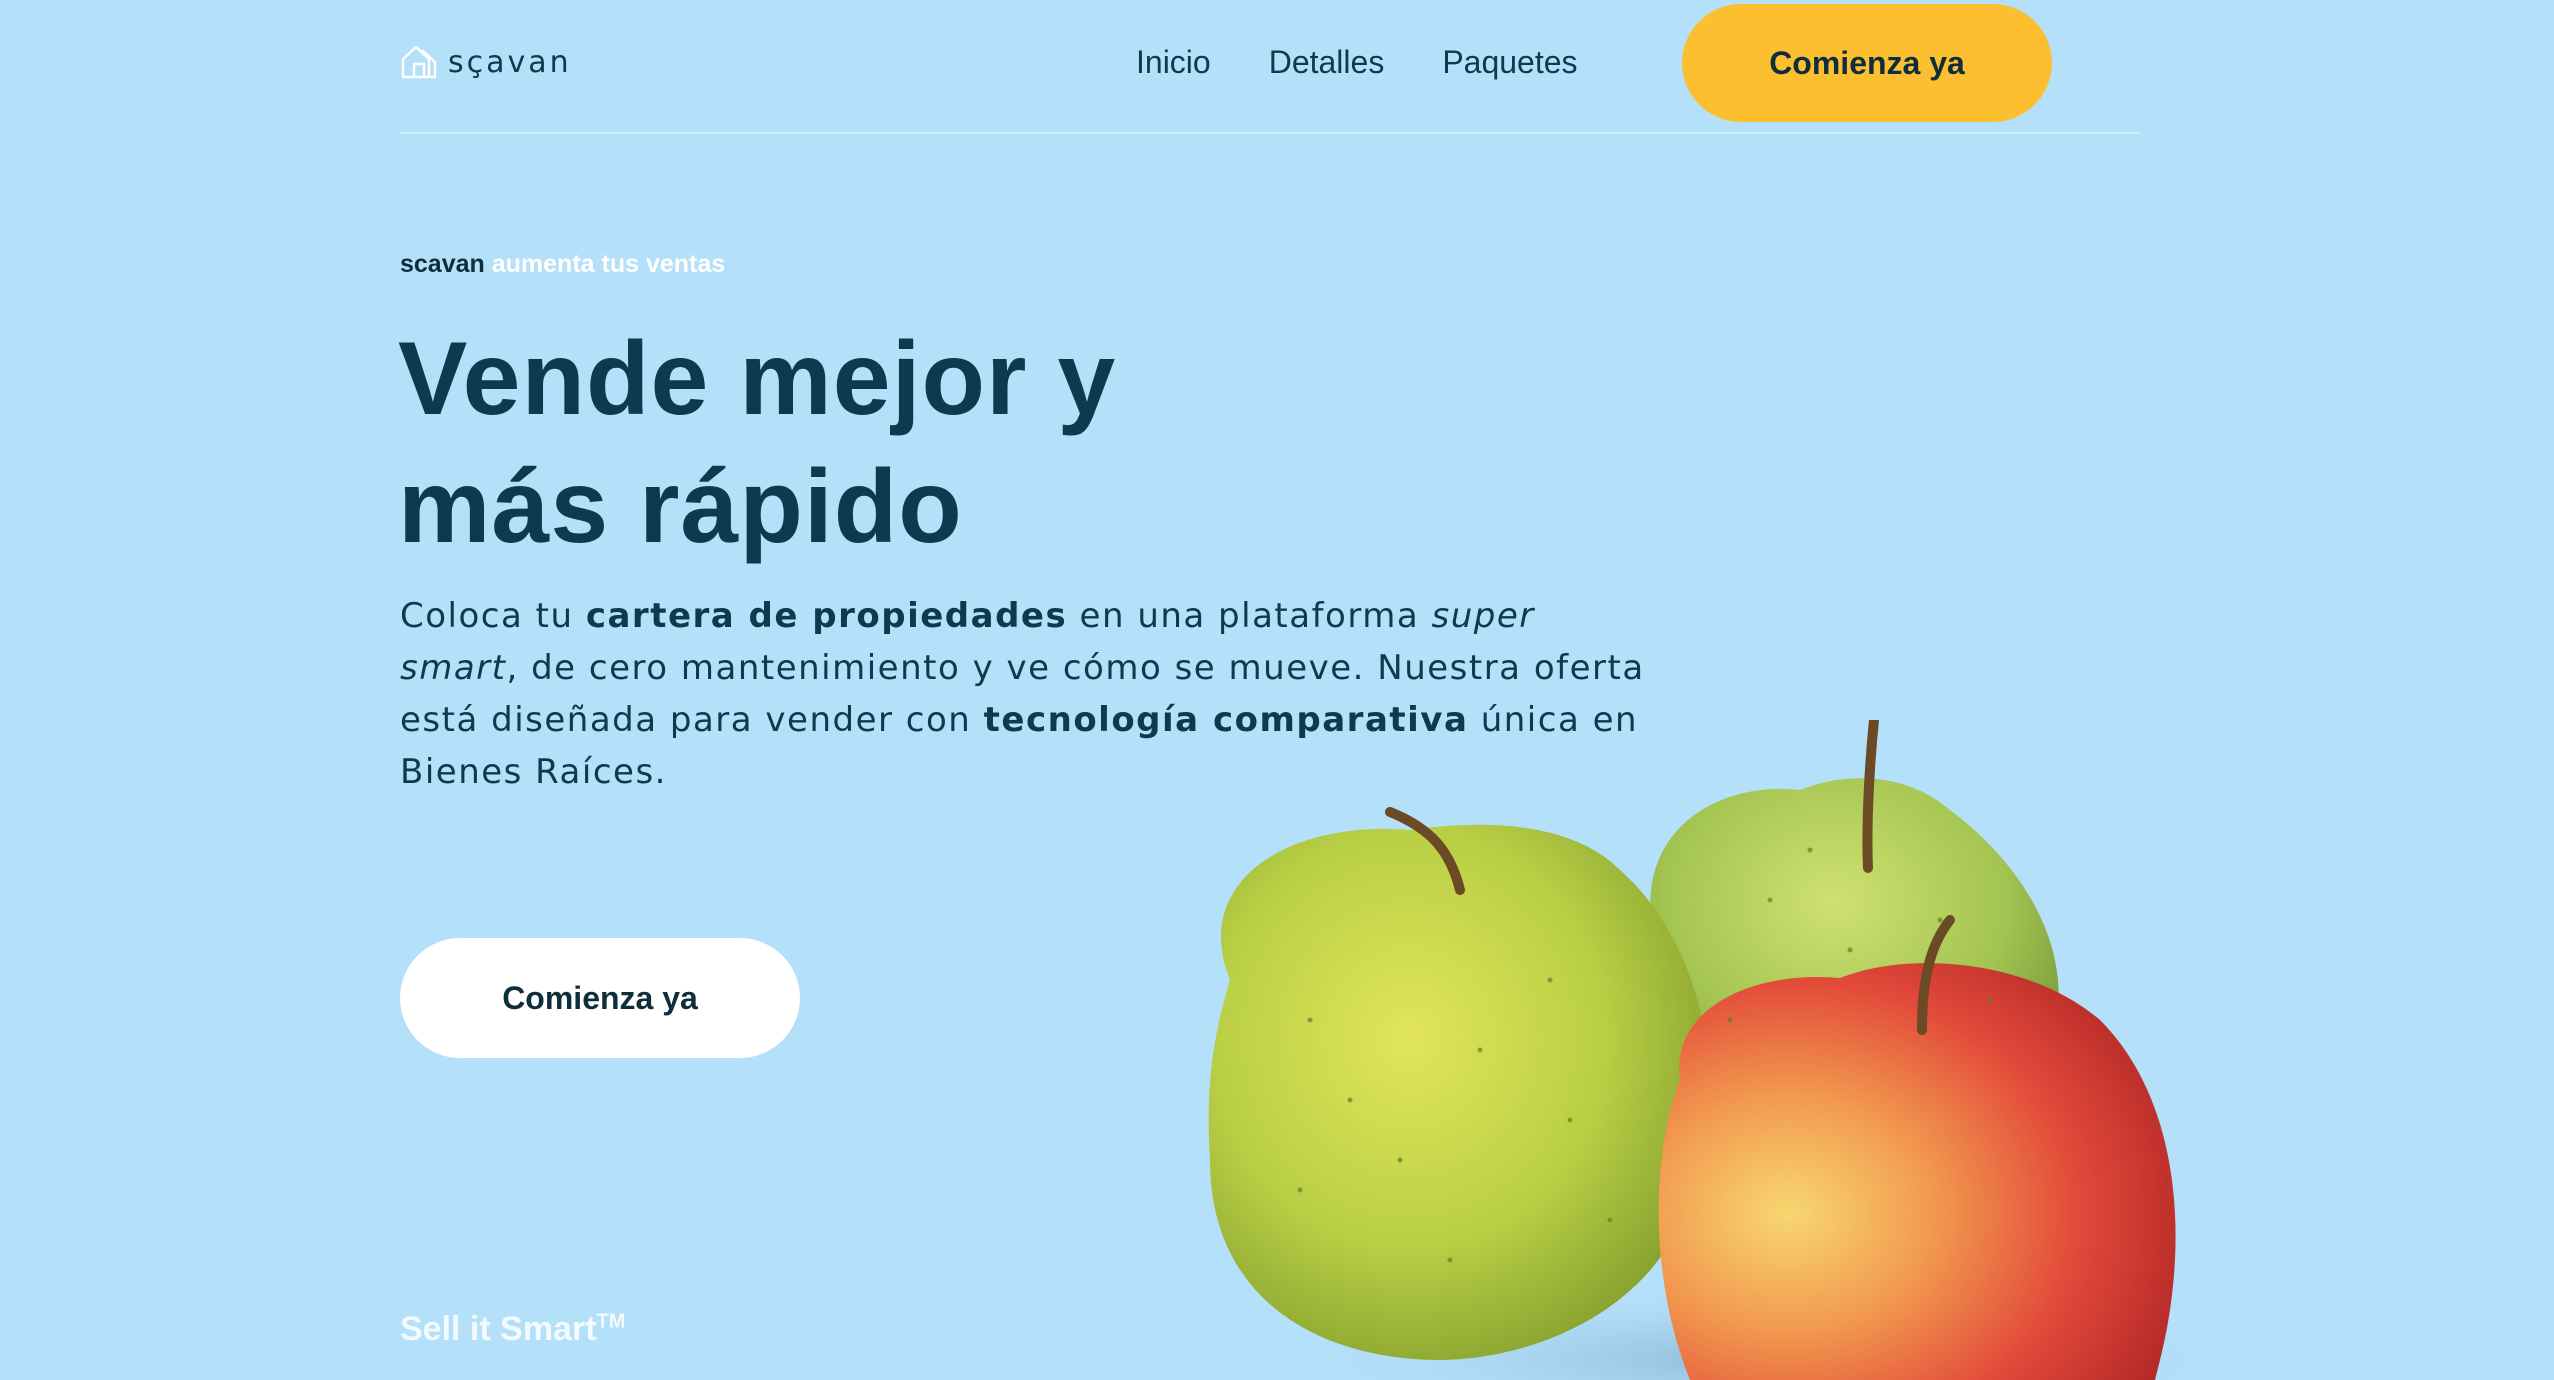 The width and height of the screenshot is (2554, 1380). I want to click on logo: sçavan, so click(486, 62).